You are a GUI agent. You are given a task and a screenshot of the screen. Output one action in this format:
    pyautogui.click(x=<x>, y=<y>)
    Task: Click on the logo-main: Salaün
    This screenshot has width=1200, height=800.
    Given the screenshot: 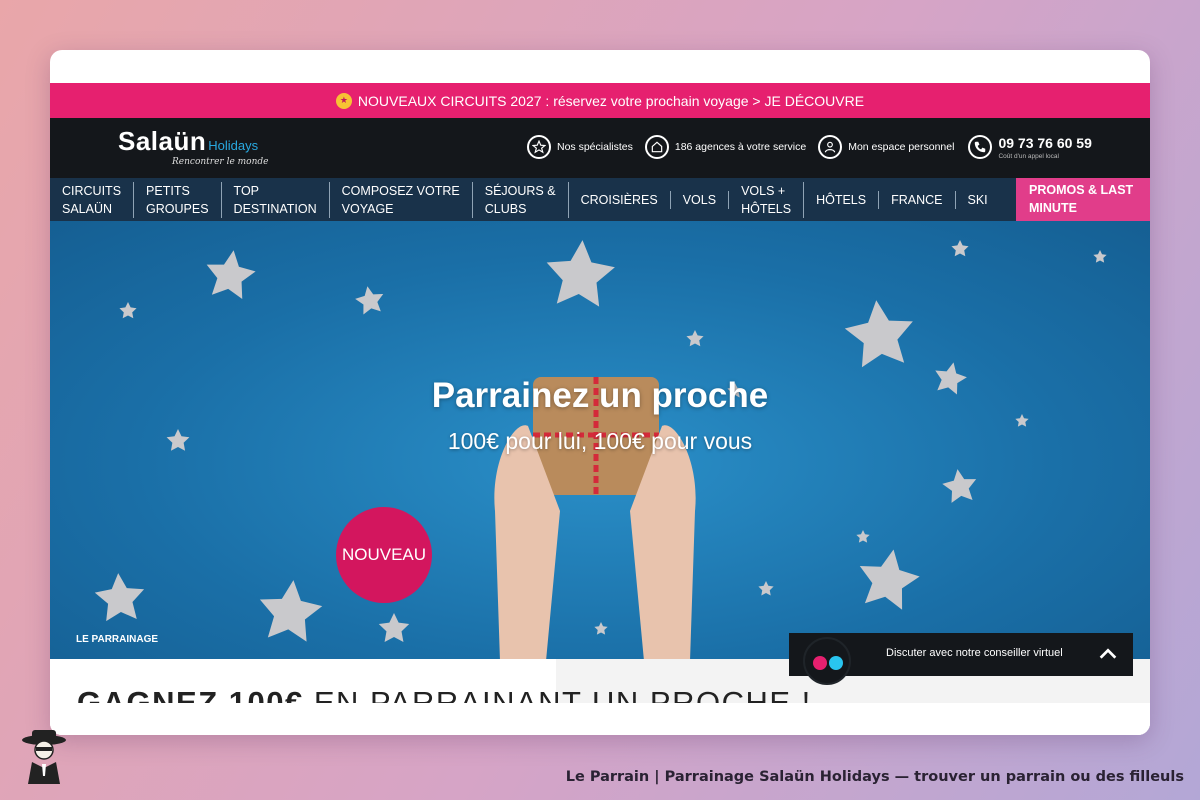 What is the action you would take?
    pyautogui.click(x=162, y=141)
    